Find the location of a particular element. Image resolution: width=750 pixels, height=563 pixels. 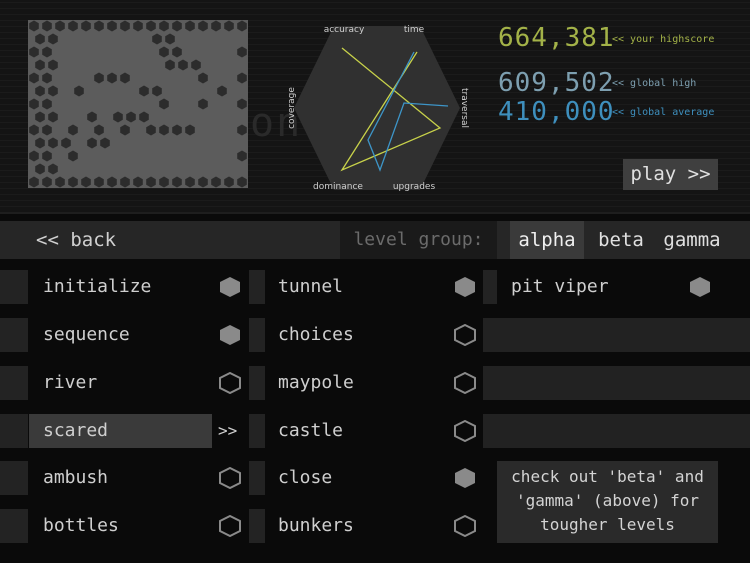

section-divider is located at coordinates (375, 213).